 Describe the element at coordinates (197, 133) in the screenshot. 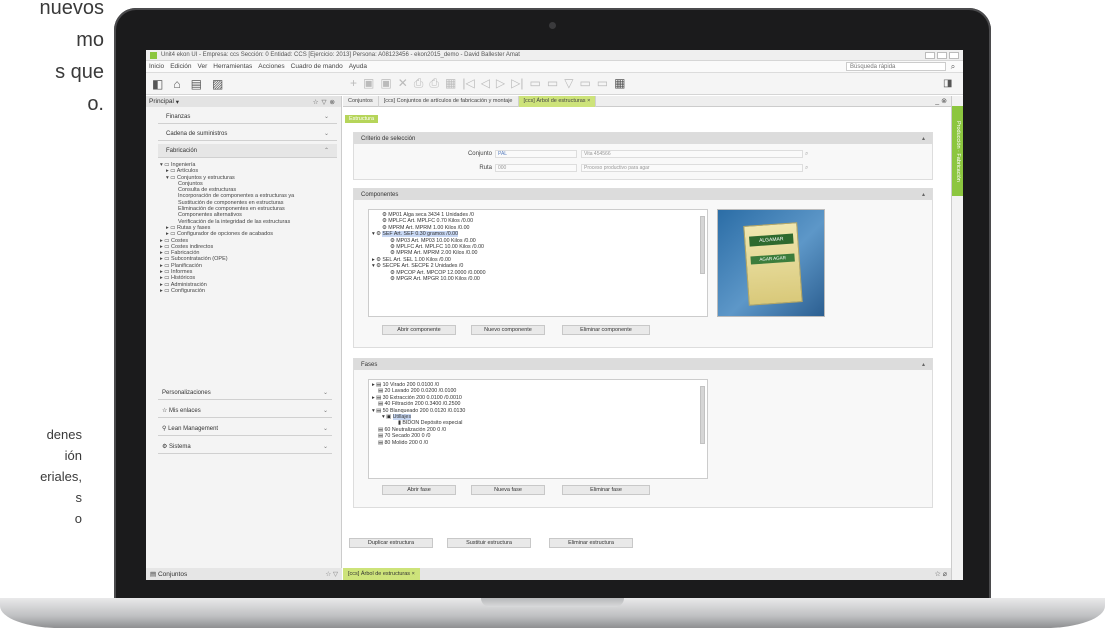

I see `sidebar-section-label: Cadena de suministros` at that location.